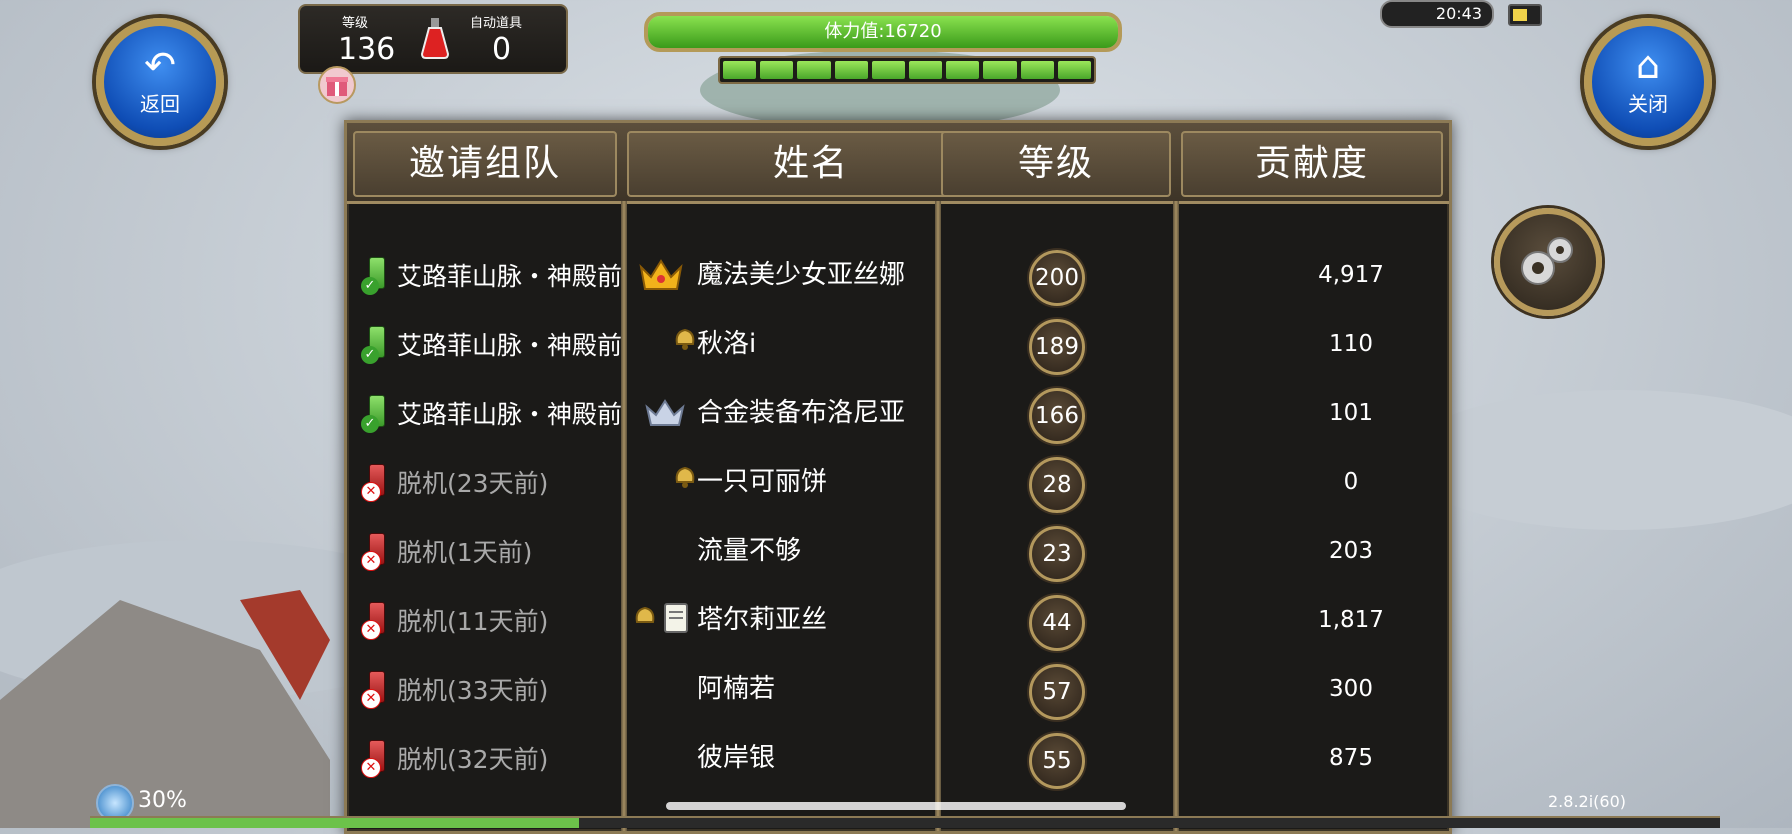 This screenshot has width=1792, height=834. What do you see at coordinates (726, 344) in the screenshot?
I see `member-name: 秋洛i` at bounding box center [726, 344].